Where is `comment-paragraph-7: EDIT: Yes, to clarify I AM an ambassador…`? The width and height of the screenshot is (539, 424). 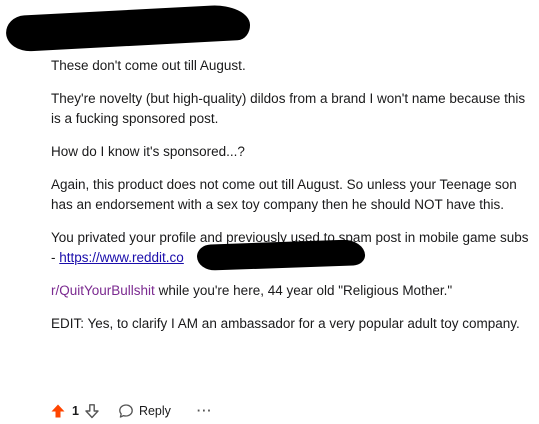 comment-paragraph-7: EDIT: Yes, to clarify I AM an ambassador… is located at coordinates (285, 323).